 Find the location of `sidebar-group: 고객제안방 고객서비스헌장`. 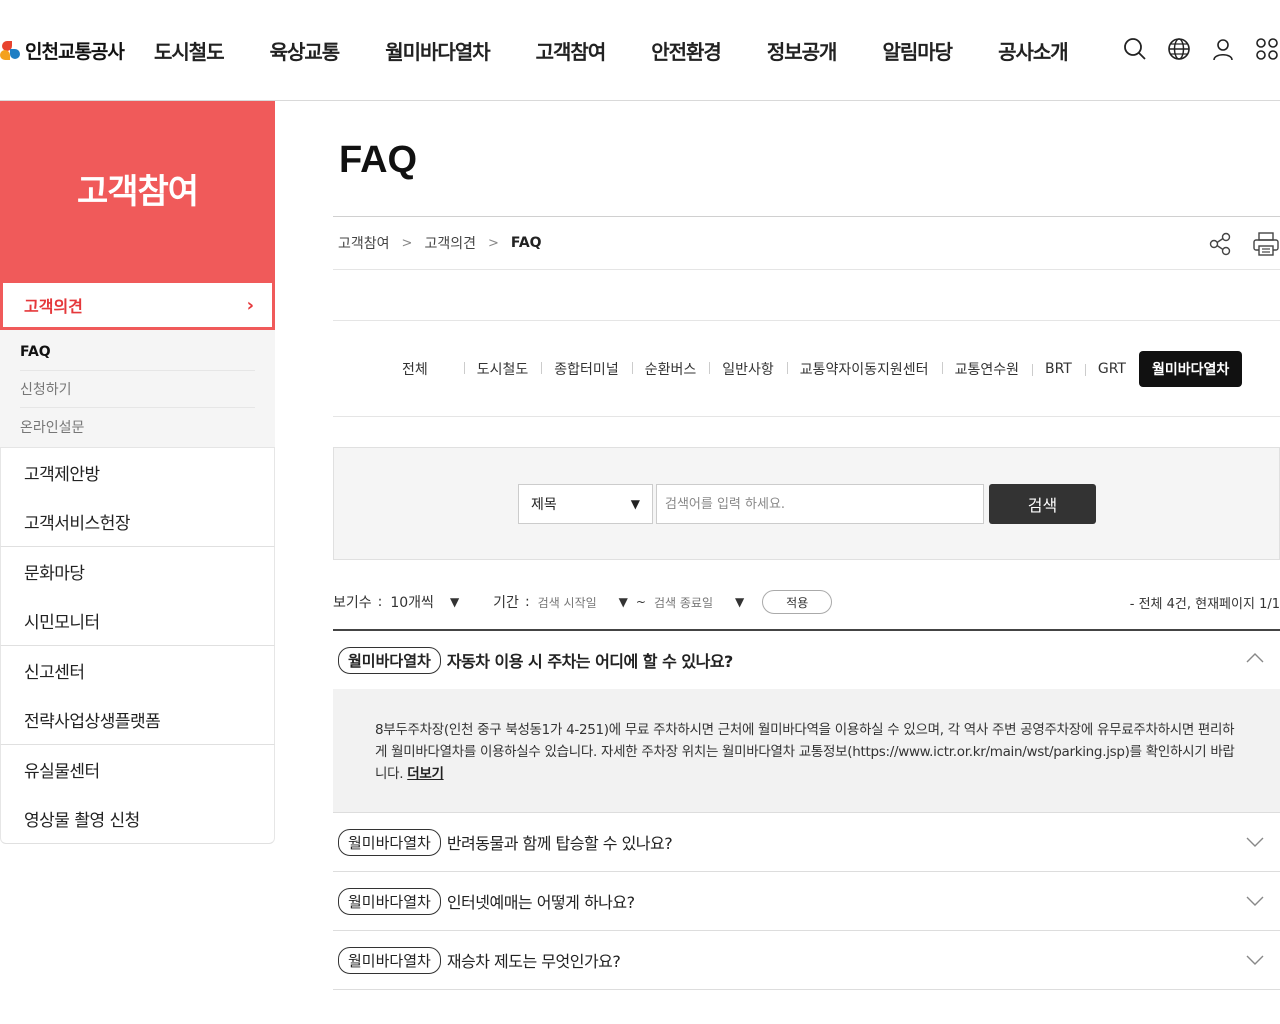

sidebar-group: 고객제안방 고객서비스헌장 is located at coordinates (137, 497).